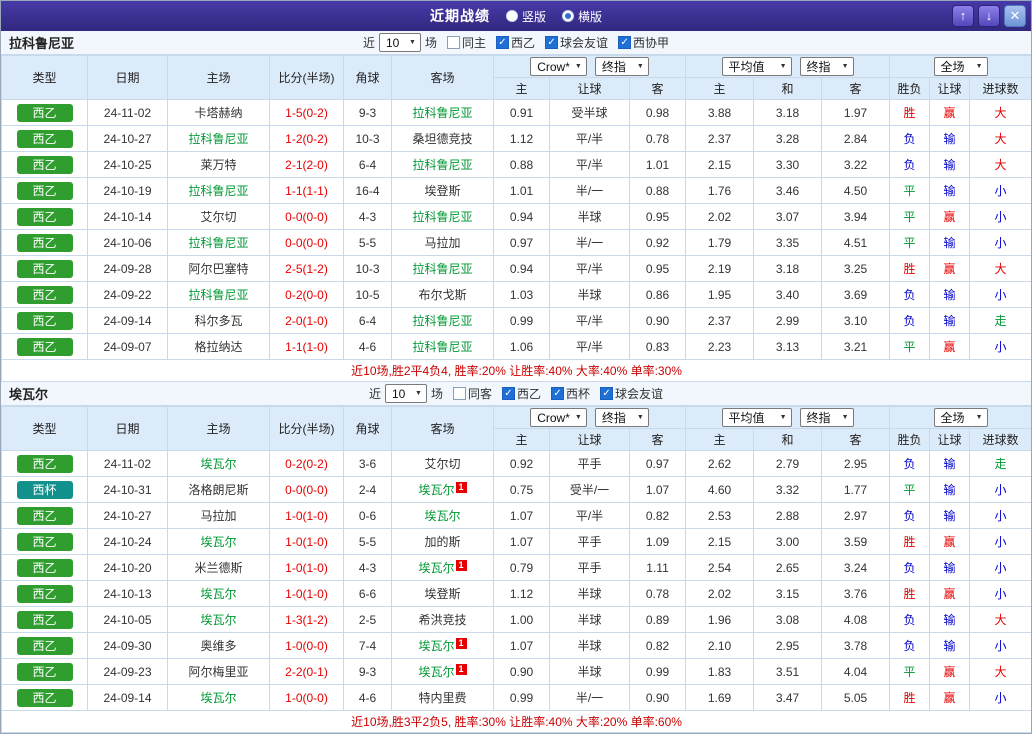 This screenshot has height=734, width=1032. I want to click on away-team-link: 加的斯, so click(442, 541).